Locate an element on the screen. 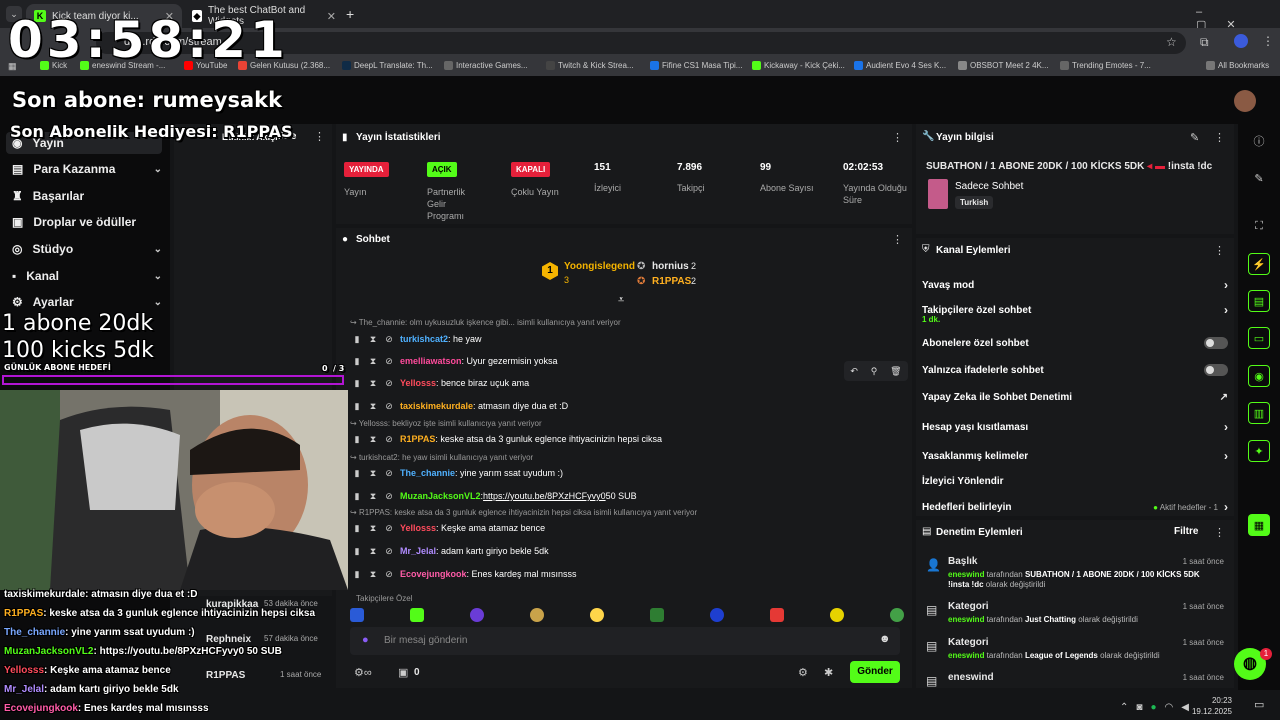 The image size is (1280, 720). sidebar-item-ayarlar: ⚙ Ayarlar ⌄ is located at coordinates (87, 302).